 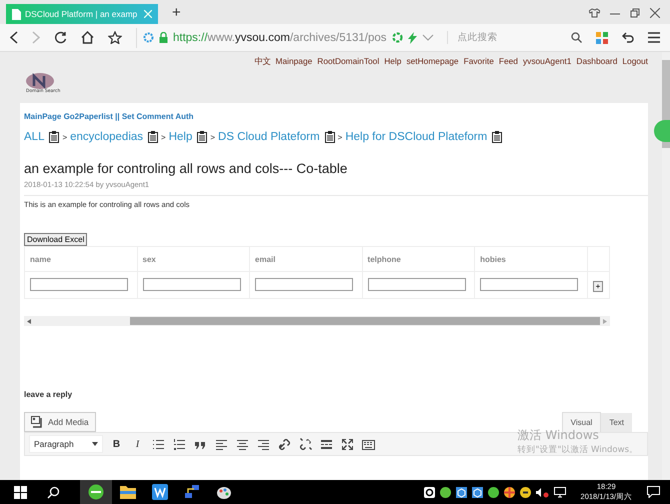 What do you see at coordinates (653, 492) in the screenshot?
I see `notification-icon` at bounding box center [653, 492].